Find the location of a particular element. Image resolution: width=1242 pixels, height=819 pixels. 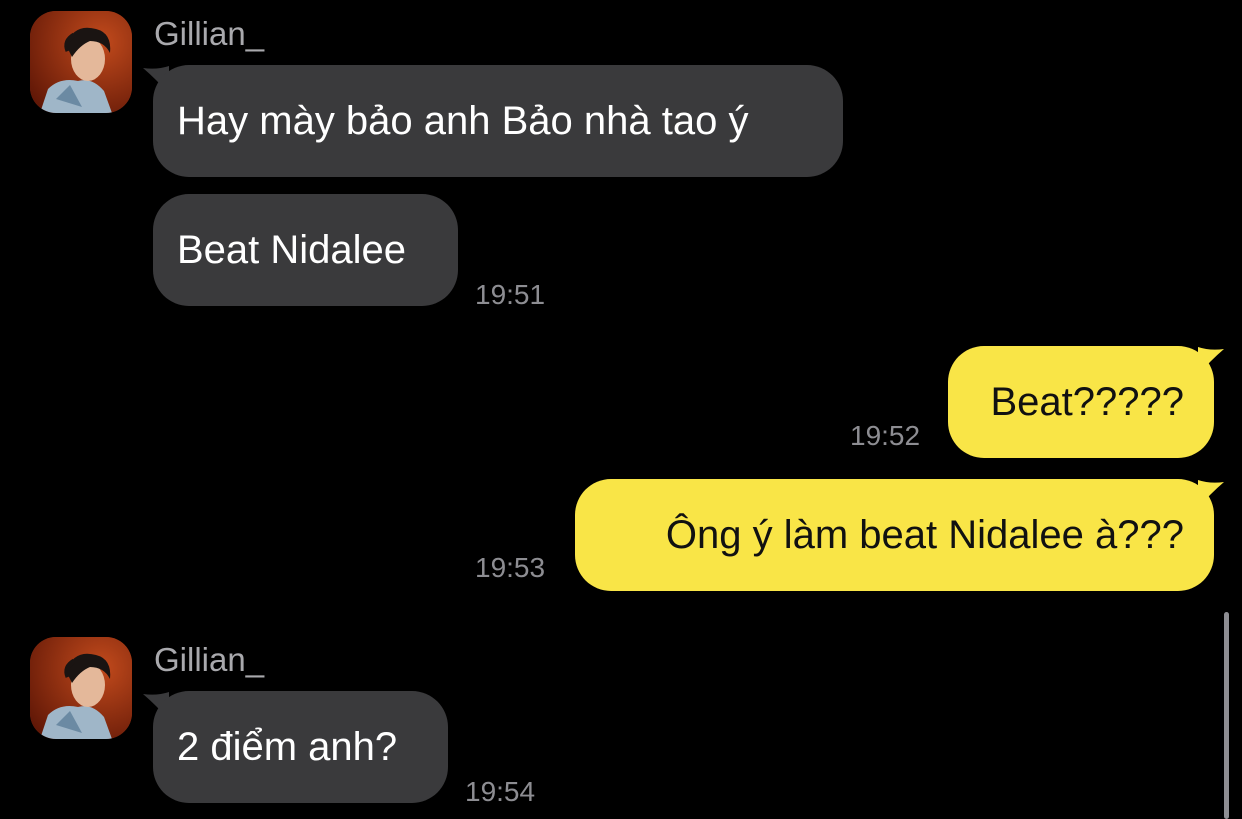

message-timestamp: 19:54 is located at coordinates (500, 791).